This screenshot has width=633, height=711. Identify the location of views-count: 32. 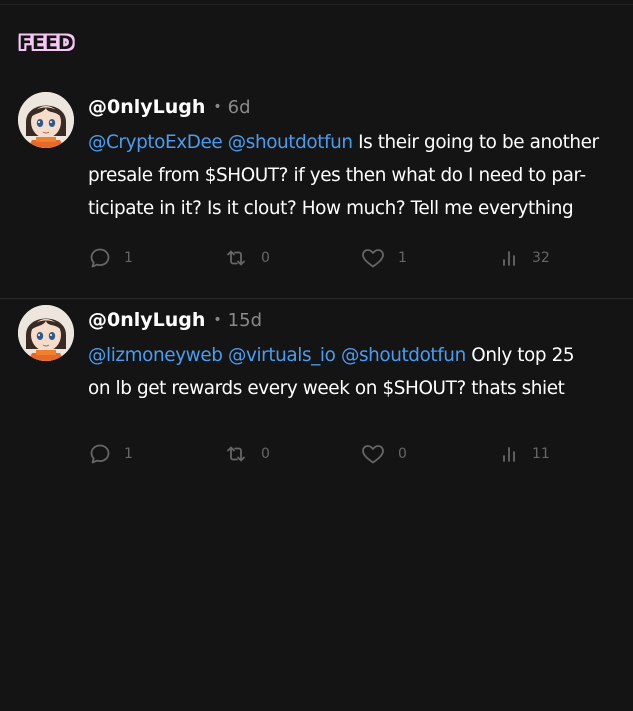
(541, 258).